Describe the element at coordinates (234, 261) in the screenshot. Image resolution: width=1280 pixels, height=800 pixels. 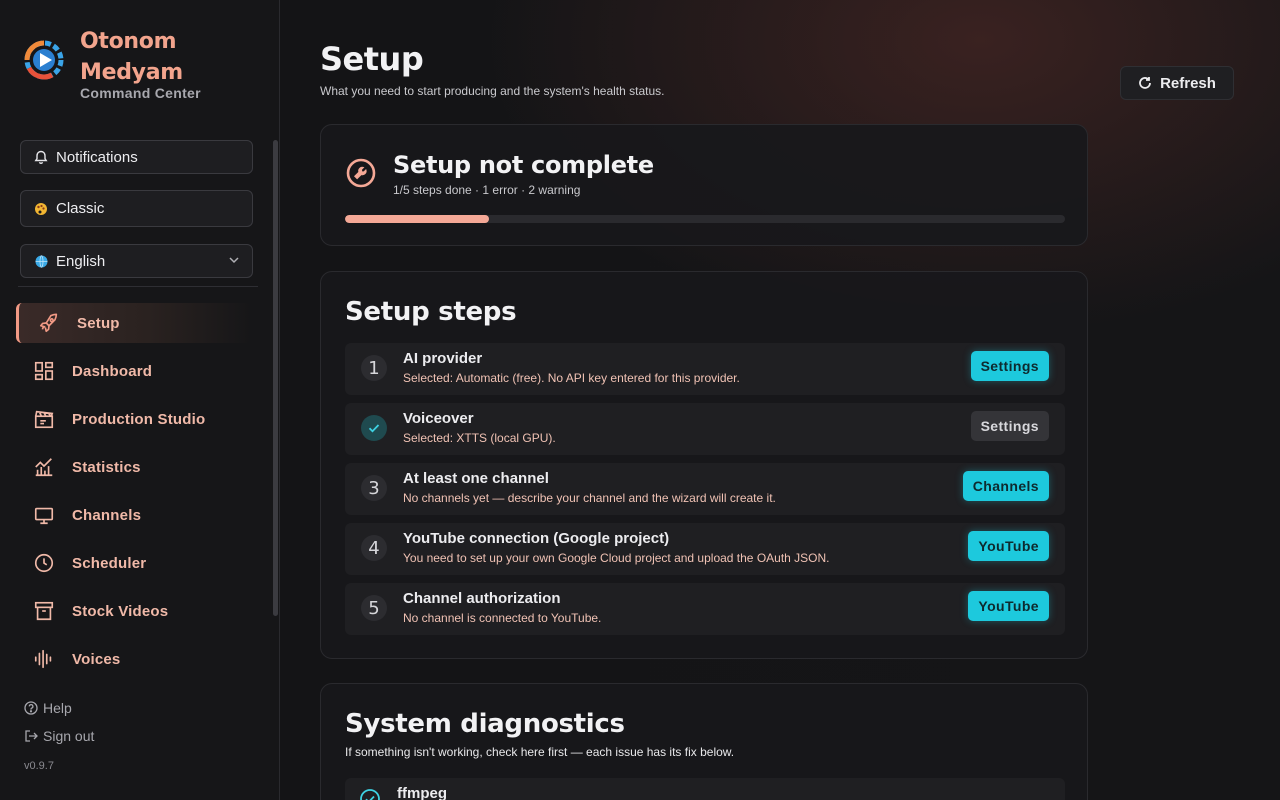
I see `chevron-down-icon` at that location.